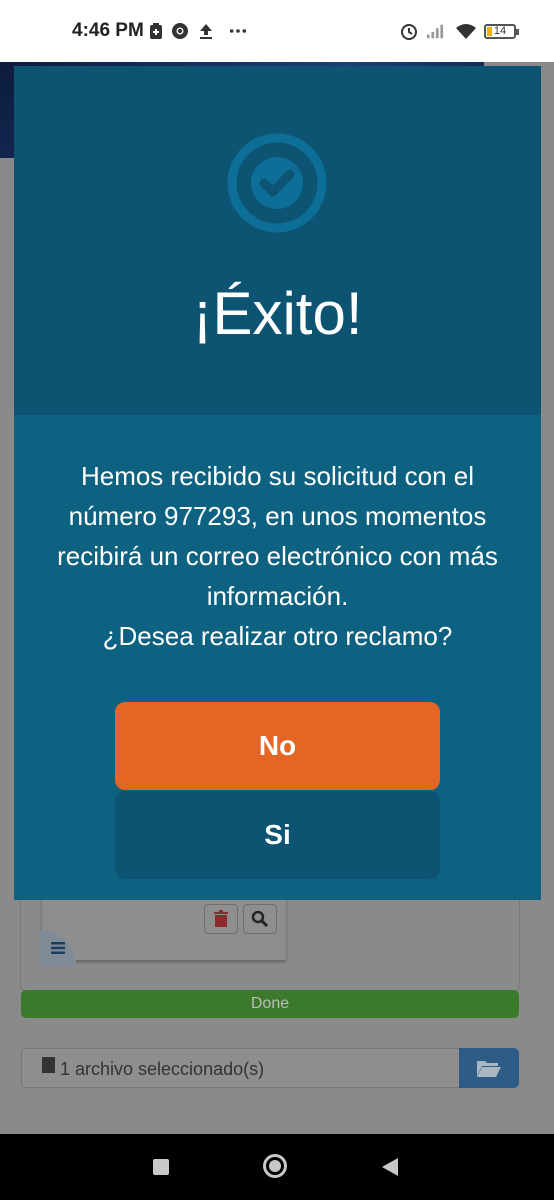 The image size is (554, 1200). I want to click on folder-open-icon, so click(489, 1068).